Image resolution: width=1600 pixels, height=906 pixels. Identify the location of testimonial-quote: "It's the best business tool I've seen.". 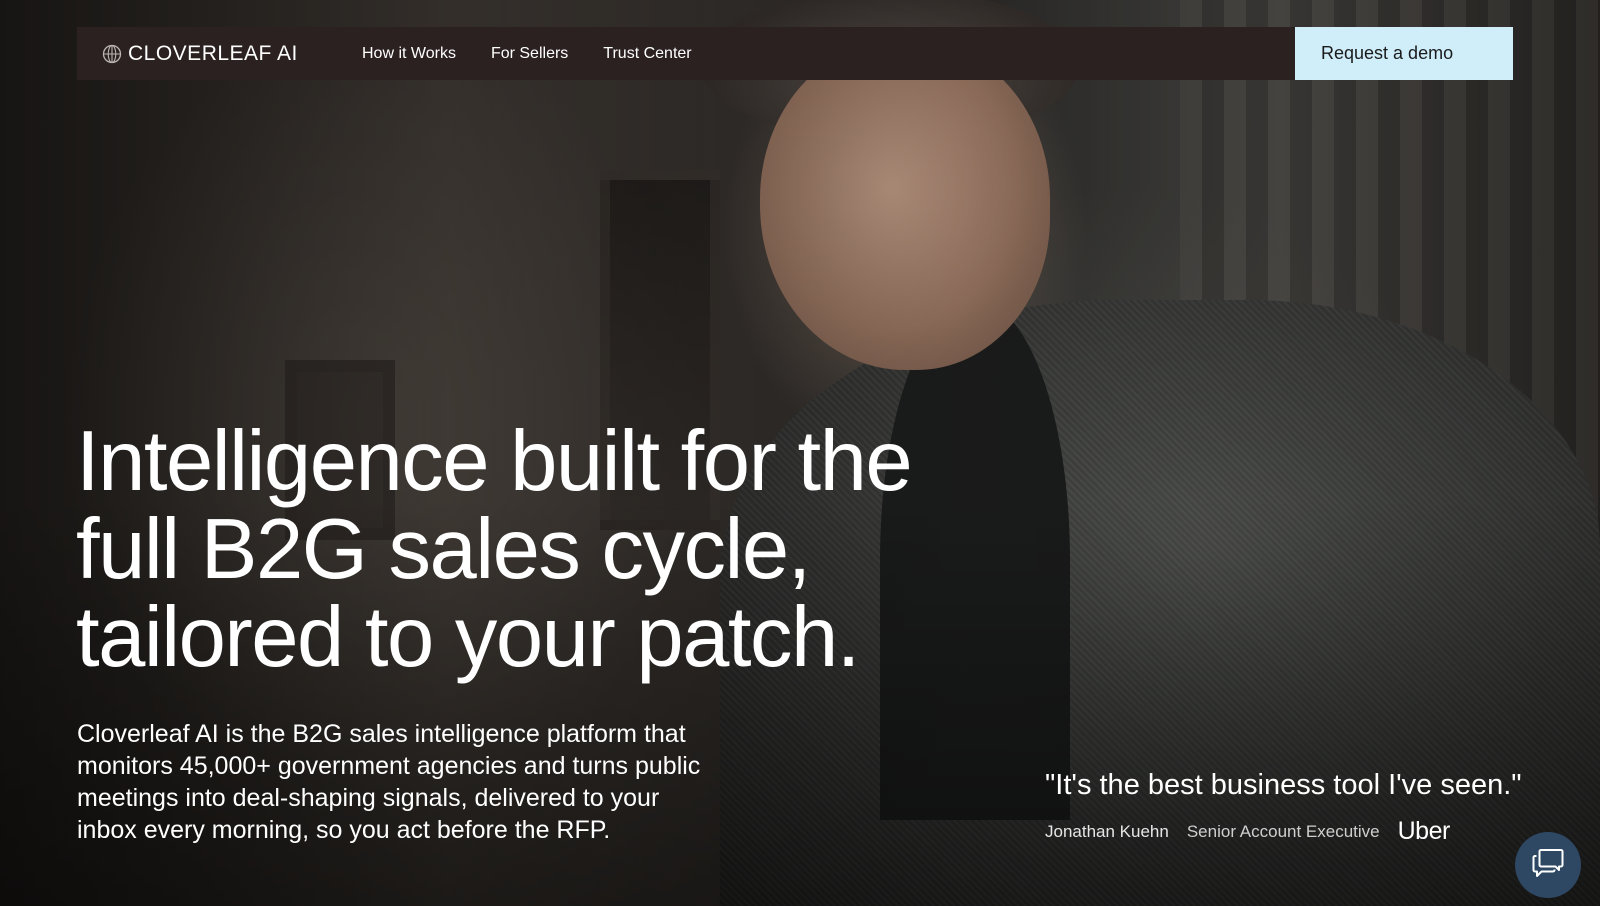
(1283, 785).